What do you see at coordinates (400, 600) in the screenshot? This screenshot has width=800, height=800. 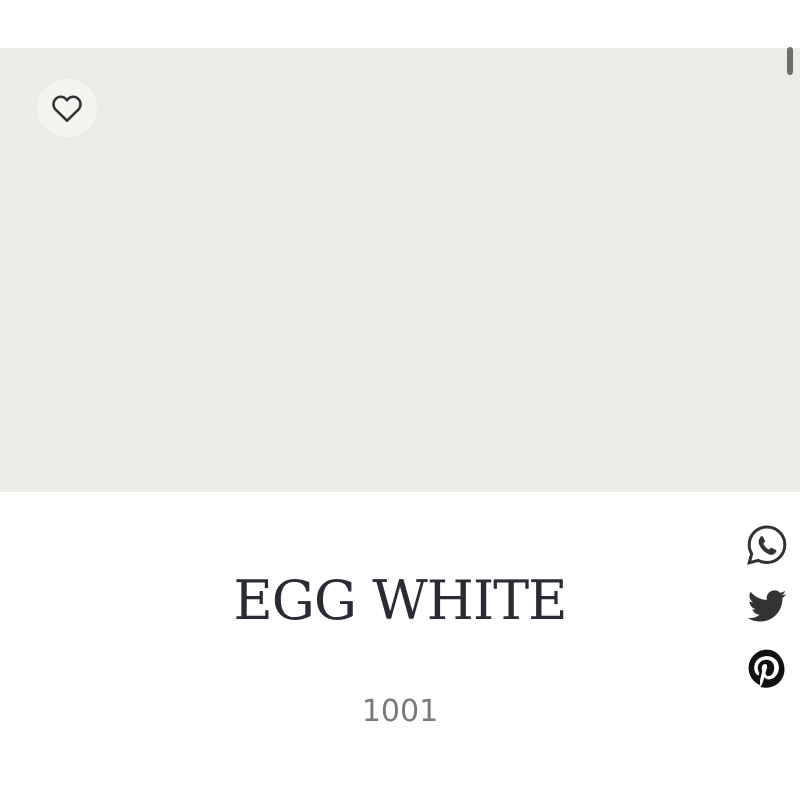 I see `color-name: EGG WHITE` at bounding box center [400, 600].